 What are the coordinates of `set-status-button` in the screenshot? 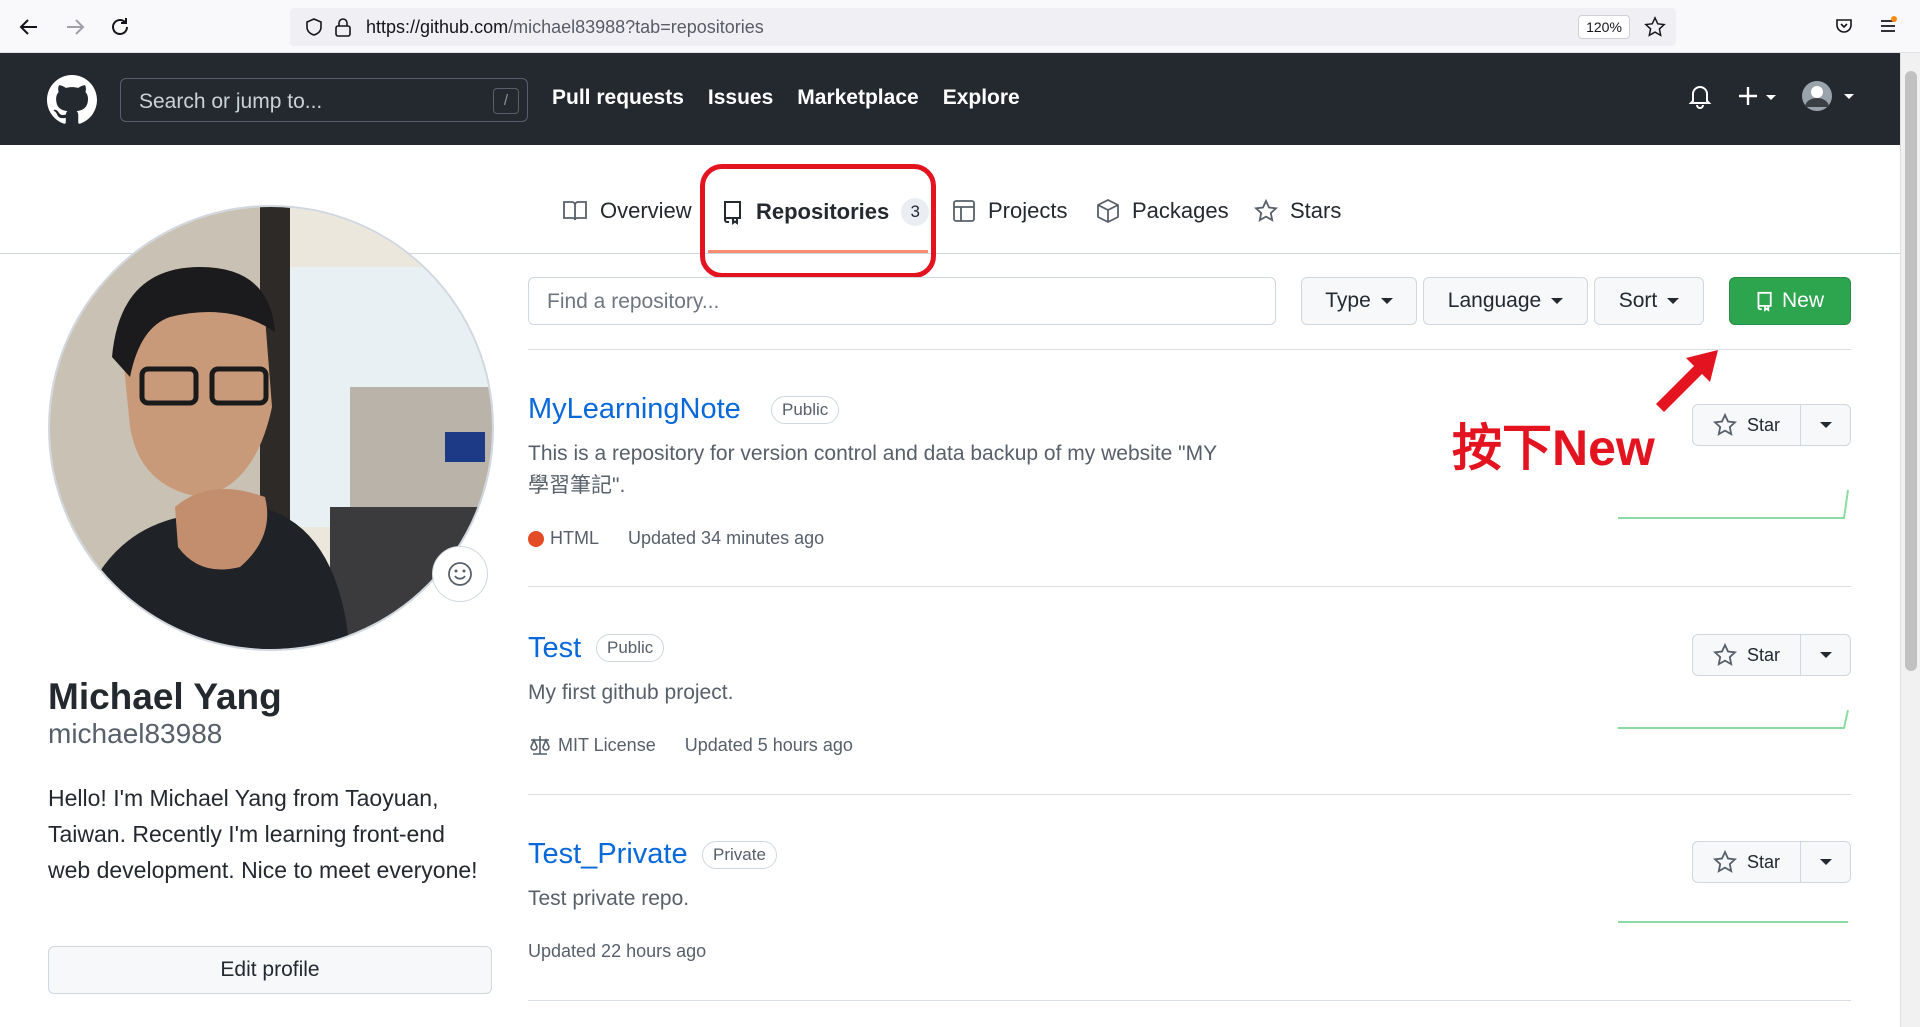 It's located at (460, 574).